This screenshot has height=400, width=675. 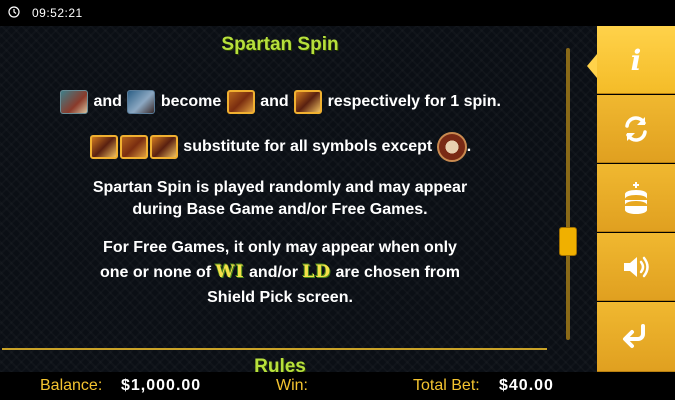 What do you see at coordinates (568, 194) in the screenshot?
I see `scrollbar-track` at bounding box center [568, 194].